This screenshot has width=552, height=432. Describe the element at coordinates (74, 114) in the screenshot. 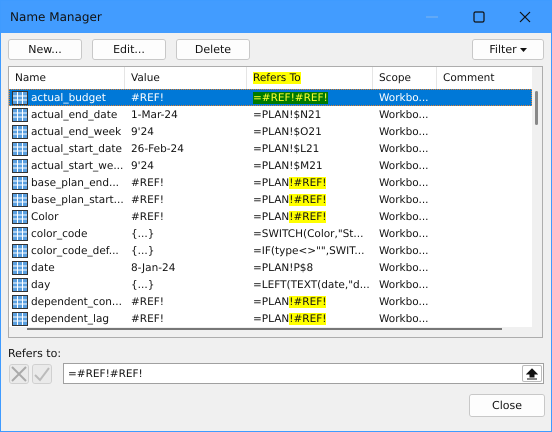

I see `name-cell: actual_end_date` at that location.